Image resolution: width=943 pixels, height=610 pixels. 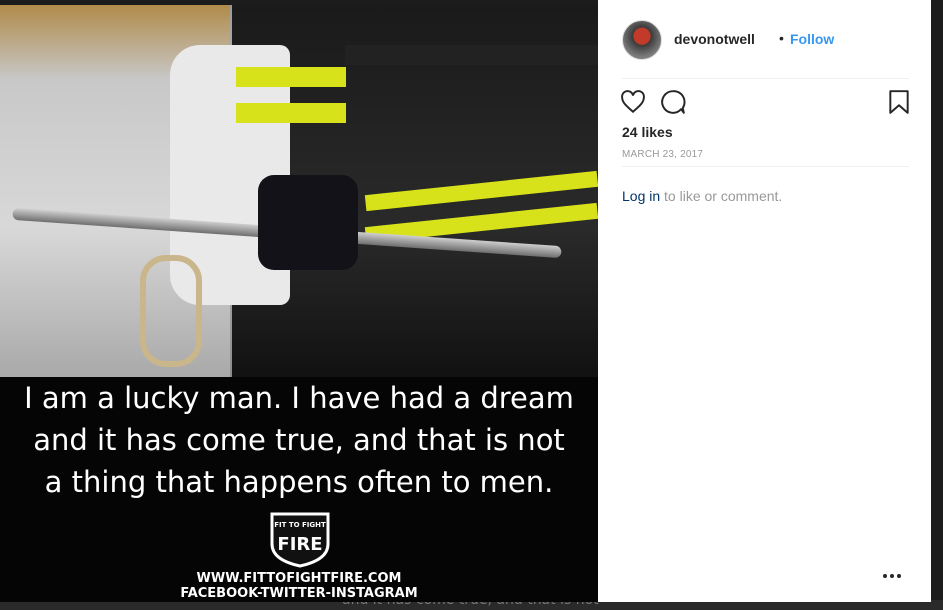 I want to click on login-link: Log in, so click(x=641, y=196).